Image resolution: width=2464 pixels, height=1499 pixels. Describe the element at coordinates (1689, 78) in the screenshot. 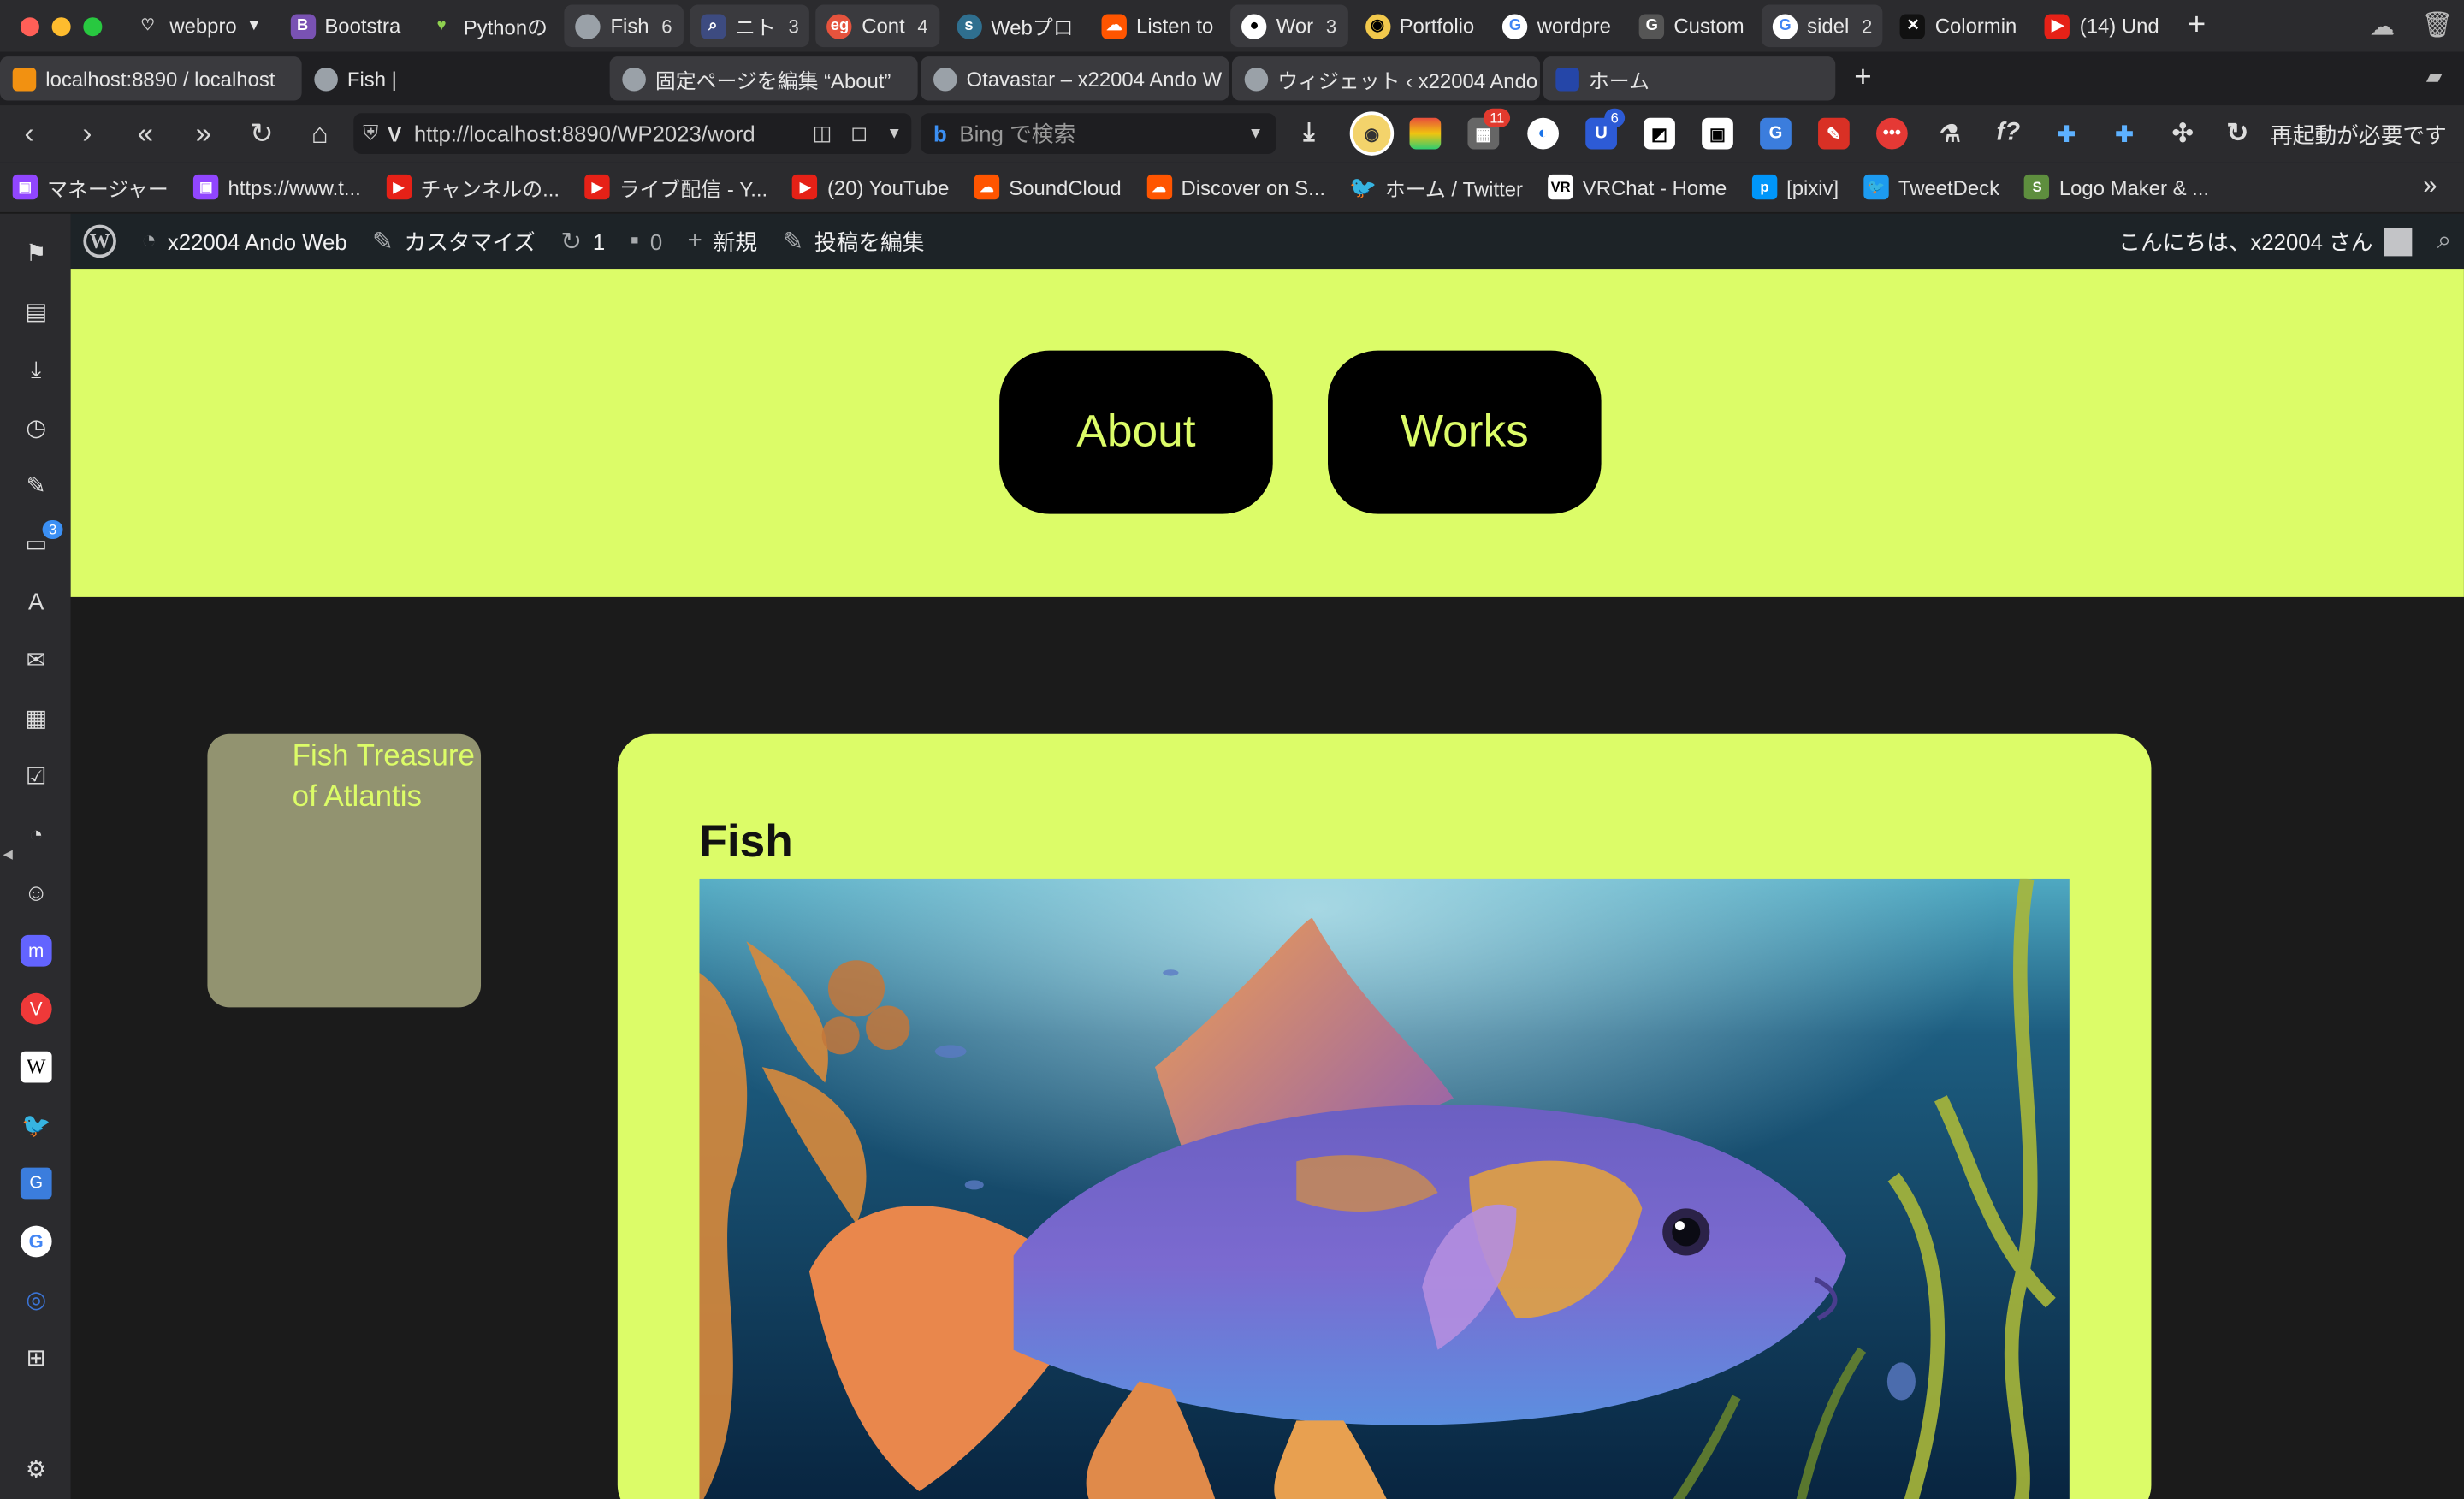

I see `tab-home: ホーム` at that location.